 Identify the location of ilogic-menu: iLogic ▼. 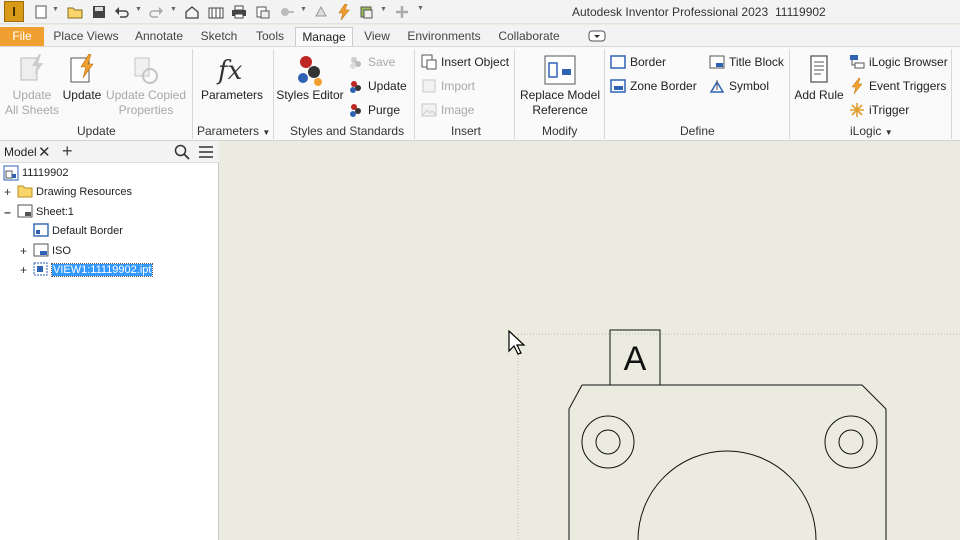
(871, 131).